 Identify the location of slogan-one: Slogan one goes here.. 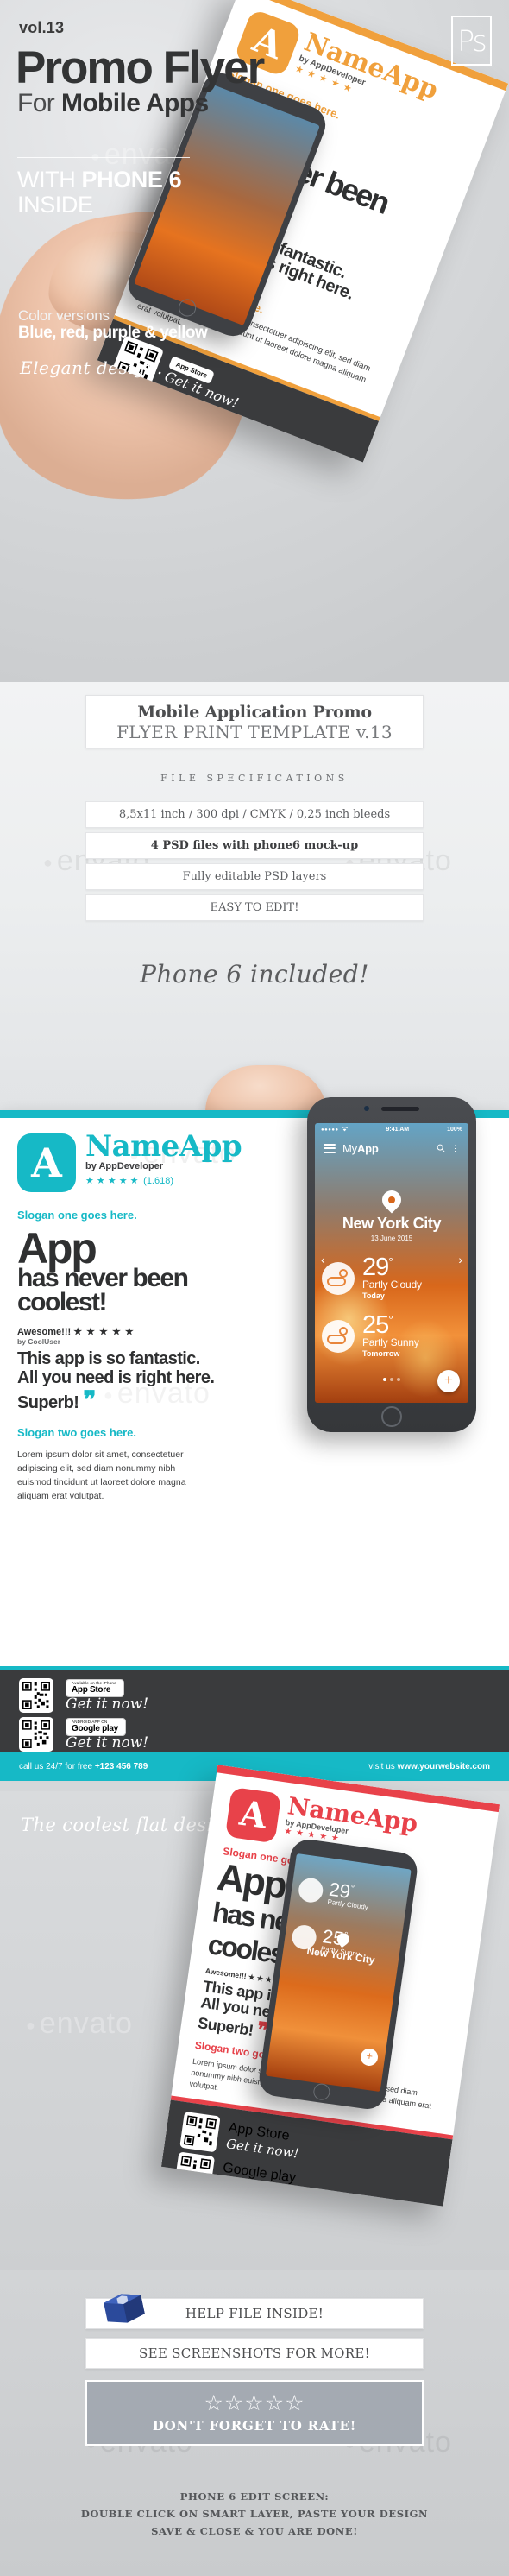
(77, 1215).